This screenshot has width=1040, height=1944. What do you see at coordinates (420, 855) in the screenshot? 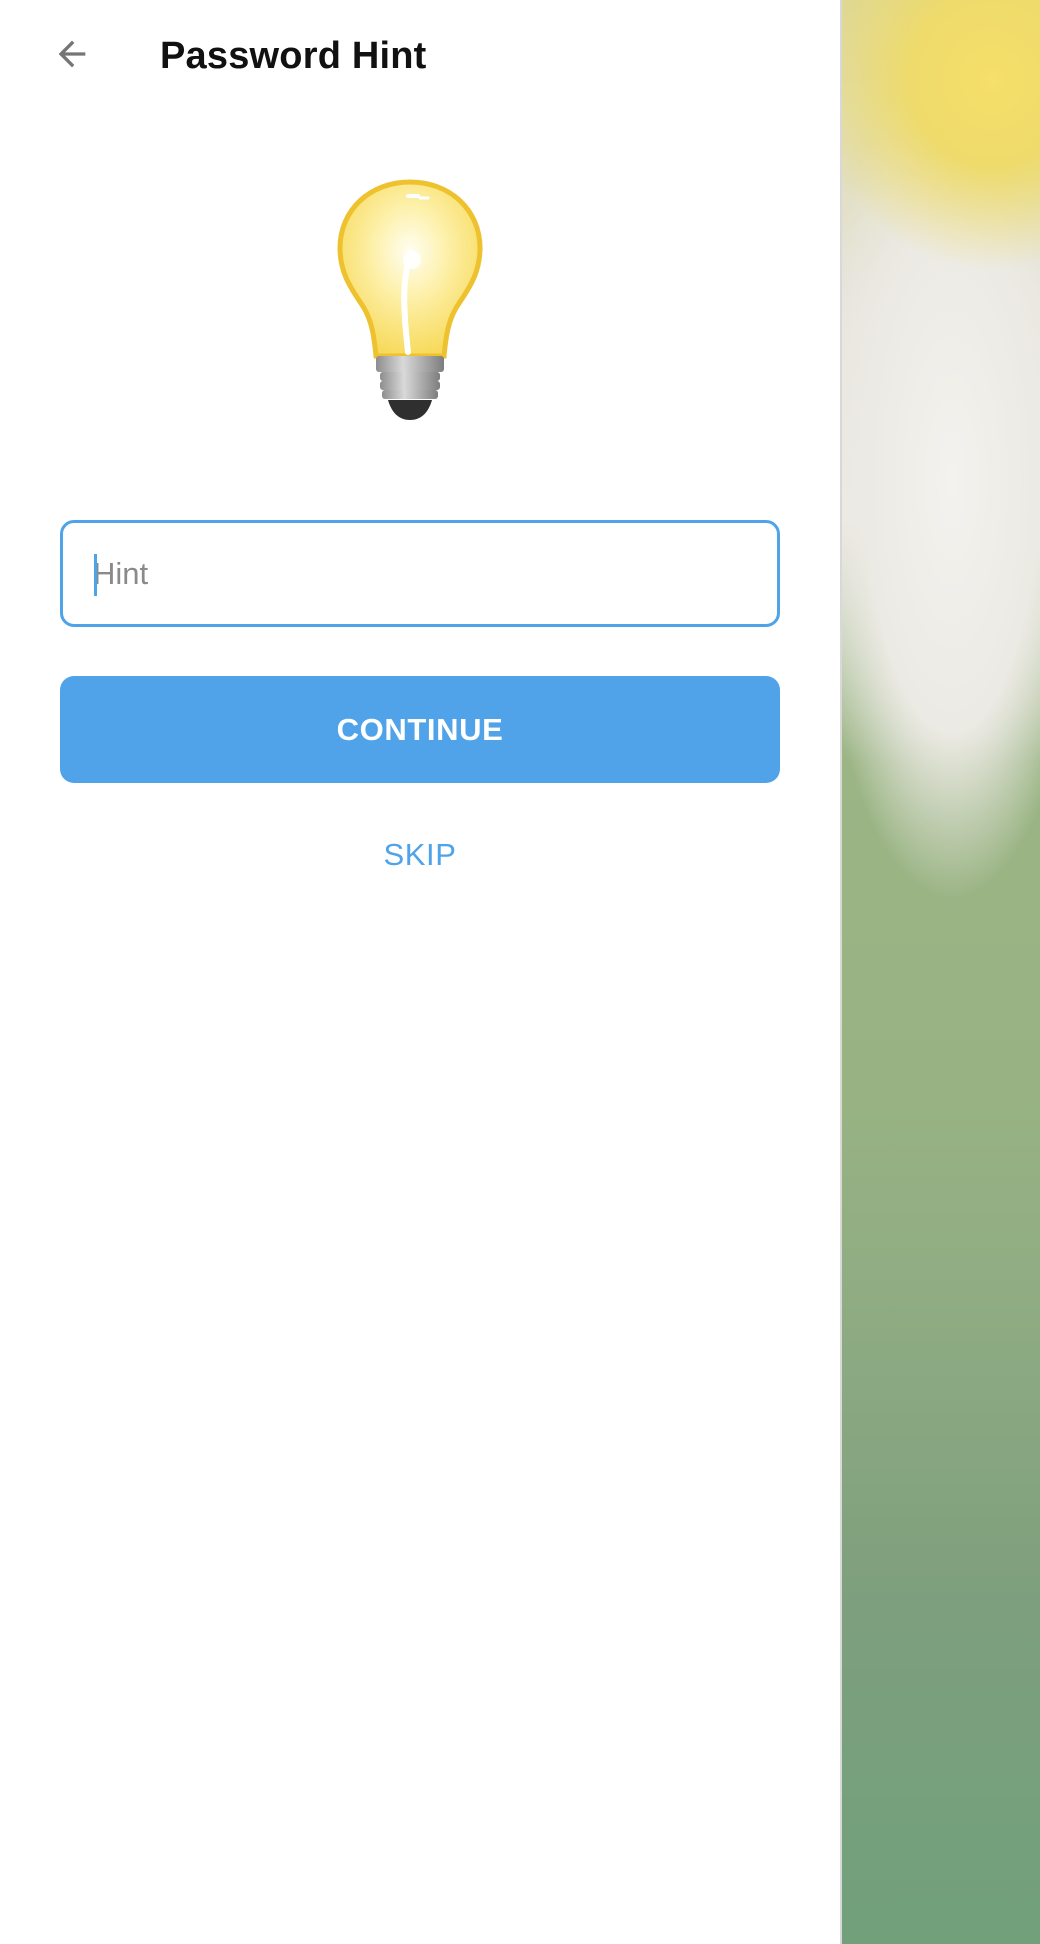
I see `skip-button: SKIP` at bounding box center [420, 855].